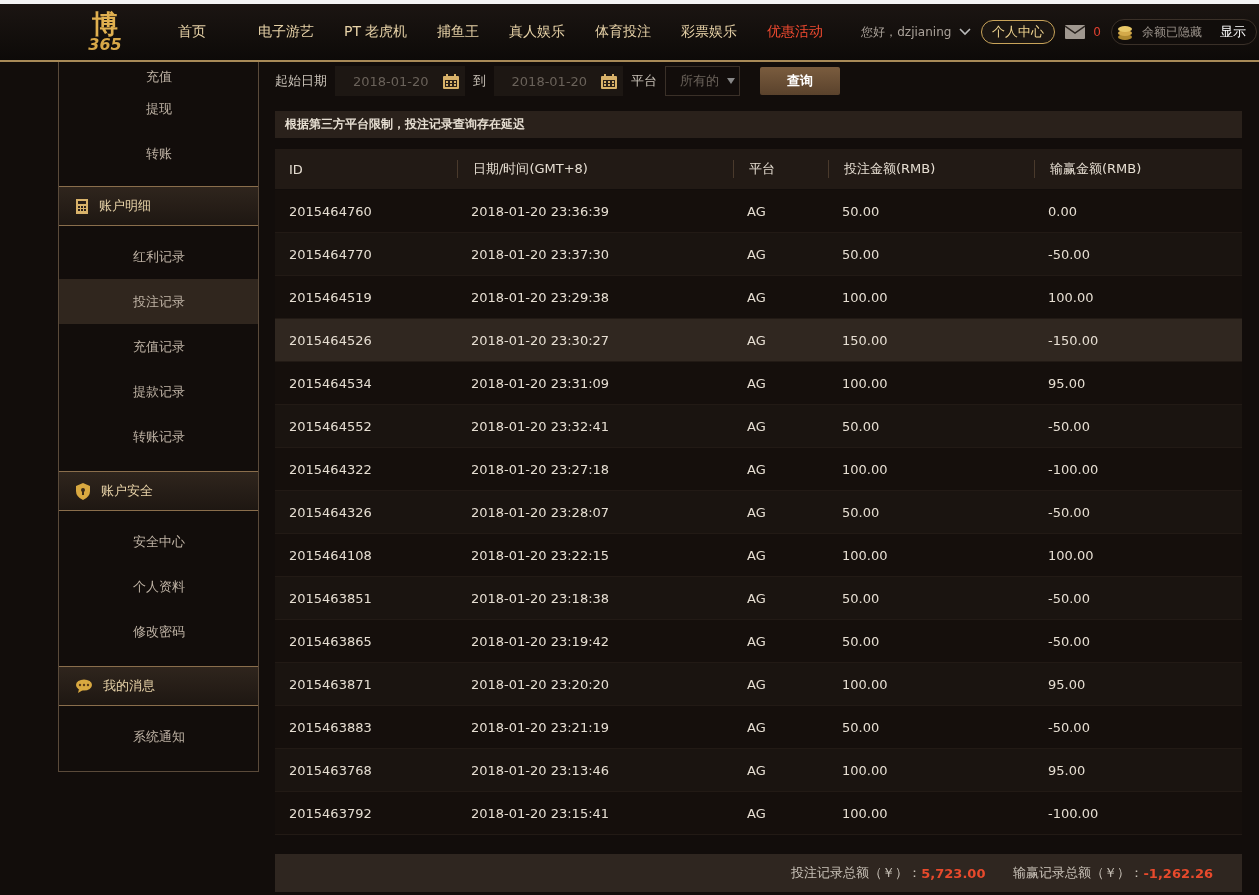 Image resolution: width=1259 pixels, height=895 pixels. What do you see at coordinates (158, 206) in the screenshot?
I see `sidebar-section-header: 账户明细` at bounding box center [158, 206].